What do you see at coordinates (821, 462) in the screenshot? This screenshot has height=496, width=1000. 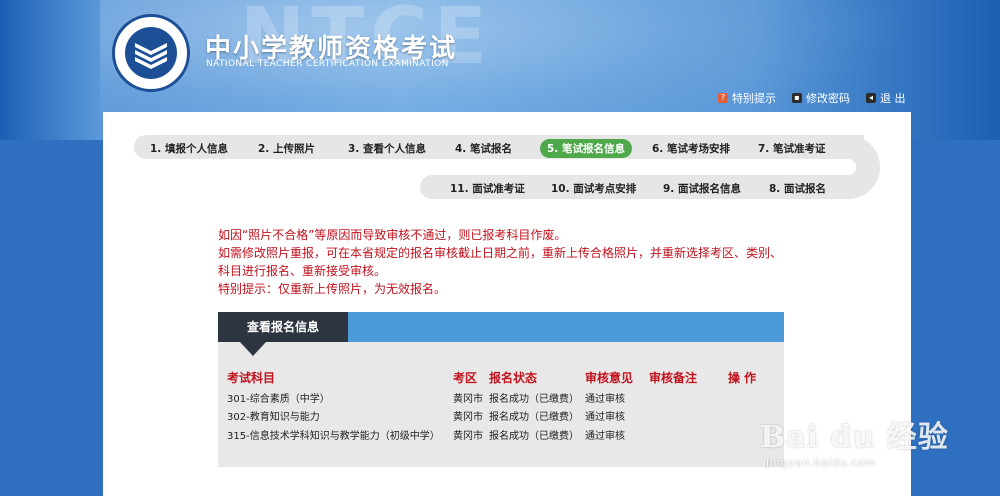 I see `watermark-sub: jingyan.baidu.com` at bounding box center [821, 462].